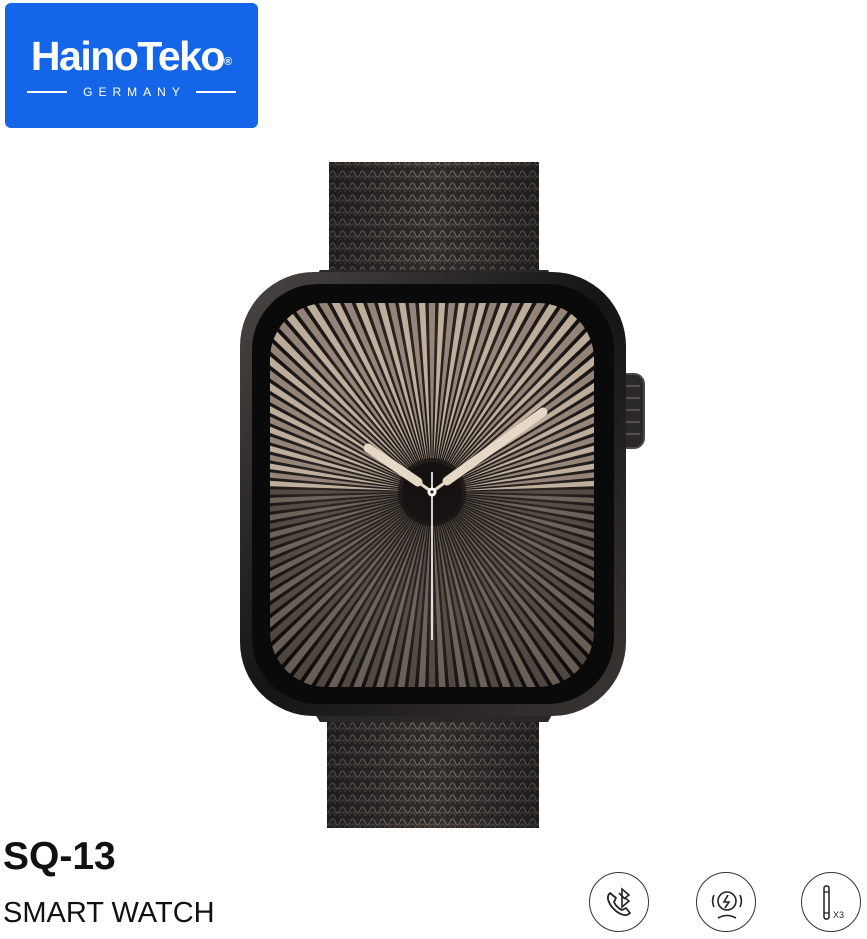  Describe the element at coordinates (831, 902) in the screenshot. I see `strap-pins-icon: X3` at that location.